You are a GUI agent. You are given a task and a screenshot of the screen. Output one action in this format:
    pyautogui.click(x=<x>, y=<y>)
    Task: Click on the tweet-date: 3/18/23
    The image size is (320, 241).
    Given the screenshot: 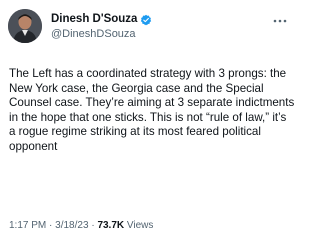 What is the action you would take?
    pyautogui.click(x=71, y=225)
    